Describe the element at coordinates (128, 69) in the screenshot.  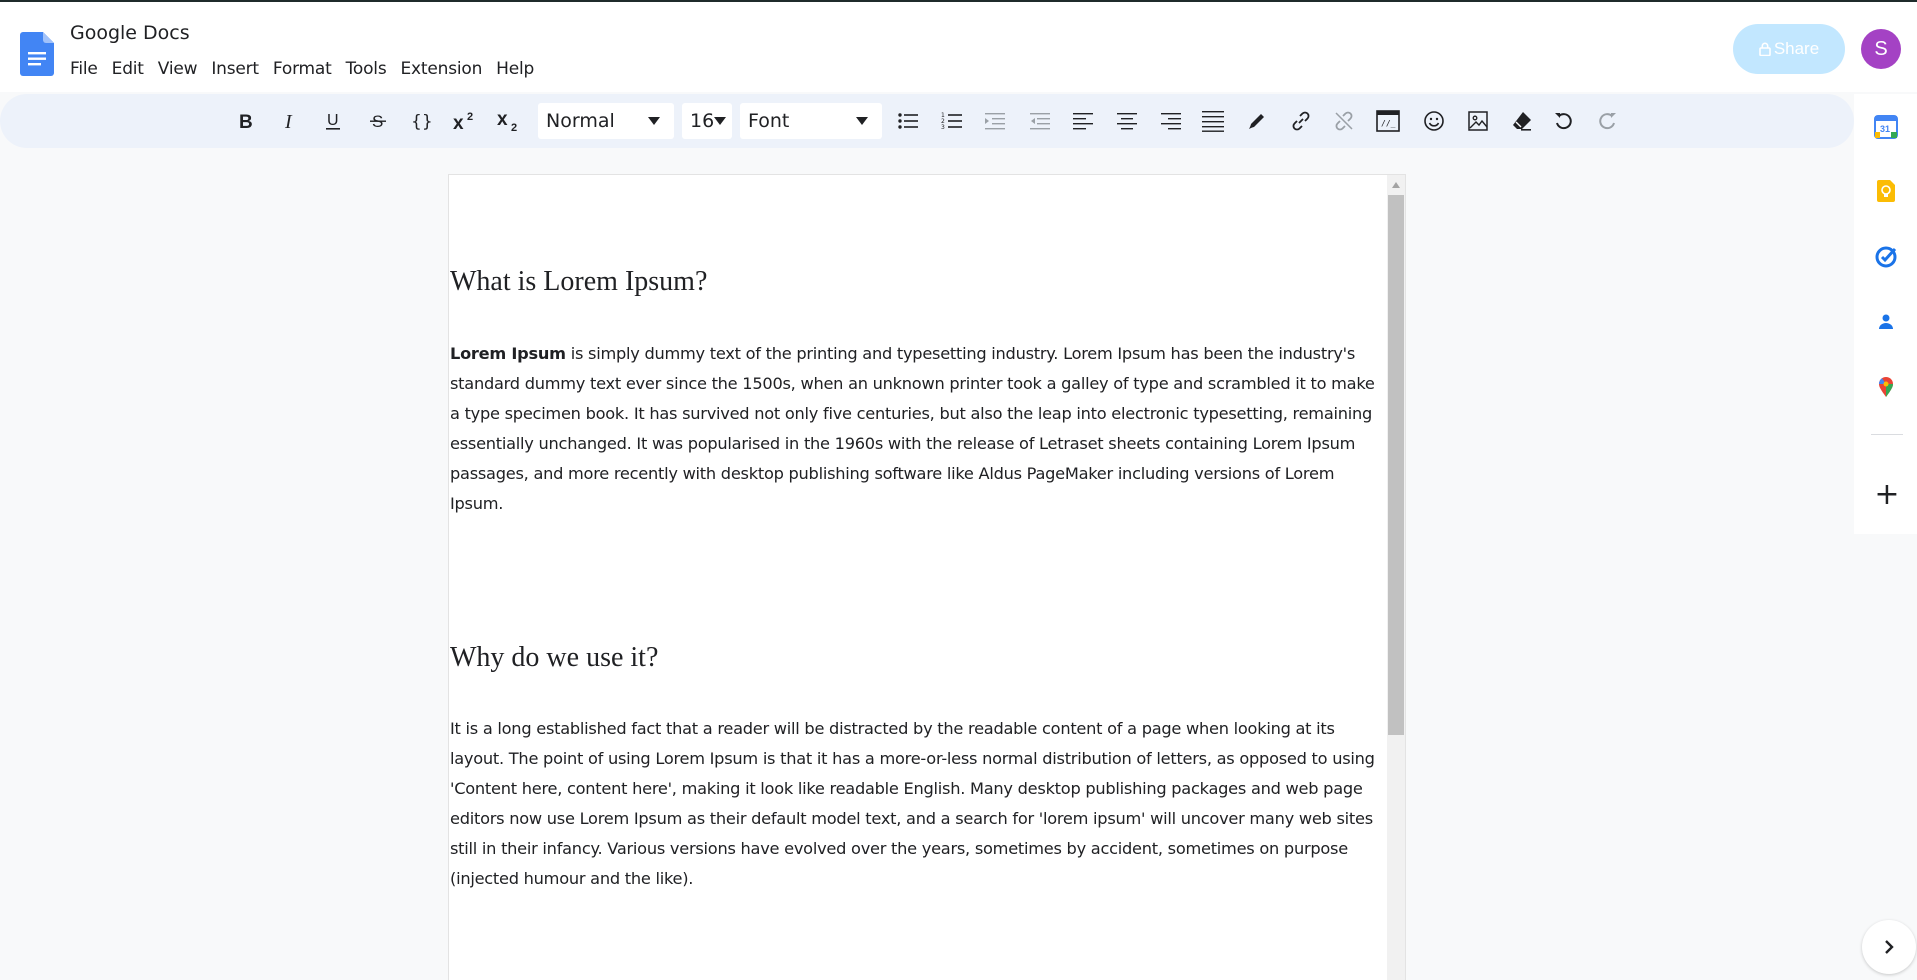
I see `menu-edit: Edit` at that location.